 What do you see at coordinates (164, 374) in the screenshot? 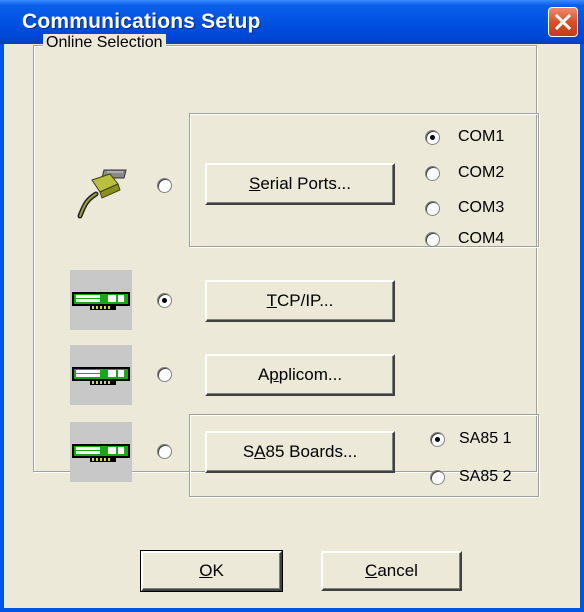
I see `applicom-radio` at bounding box center [164, 374].